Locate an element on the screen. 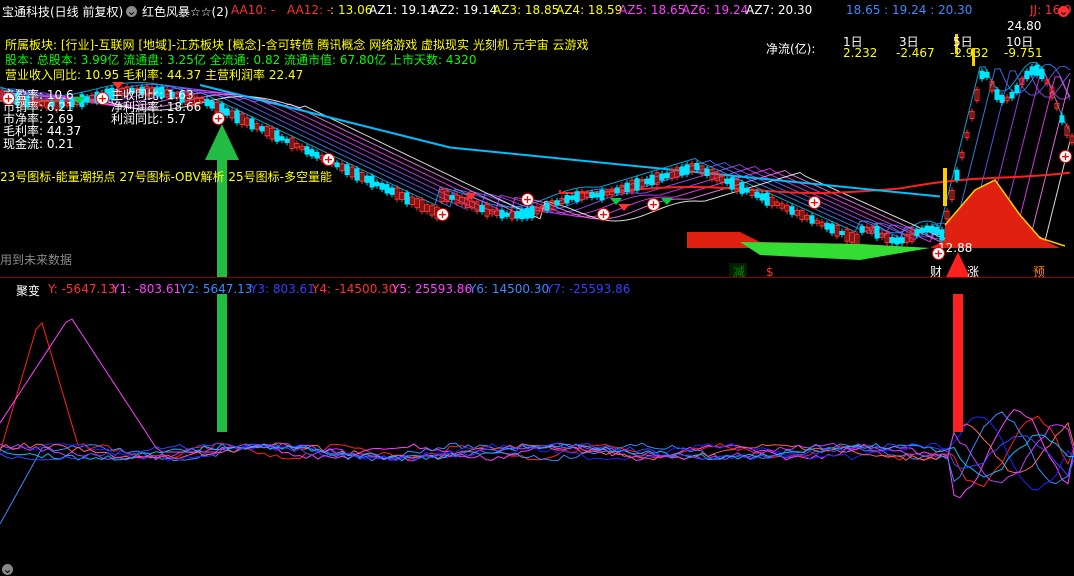 The height and width of the screenshot is (576, 1074). netflow-value-3: -2.467 is located at coordinates (915, 53).